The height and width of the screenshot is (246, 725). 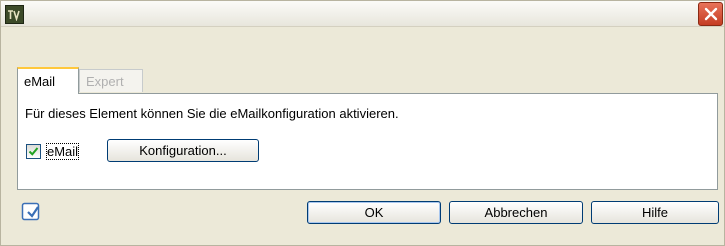 What do you see at coordinates (14, 14) in the screenshot?
I see `app-logo-icon` at bounding box center [14, 14].